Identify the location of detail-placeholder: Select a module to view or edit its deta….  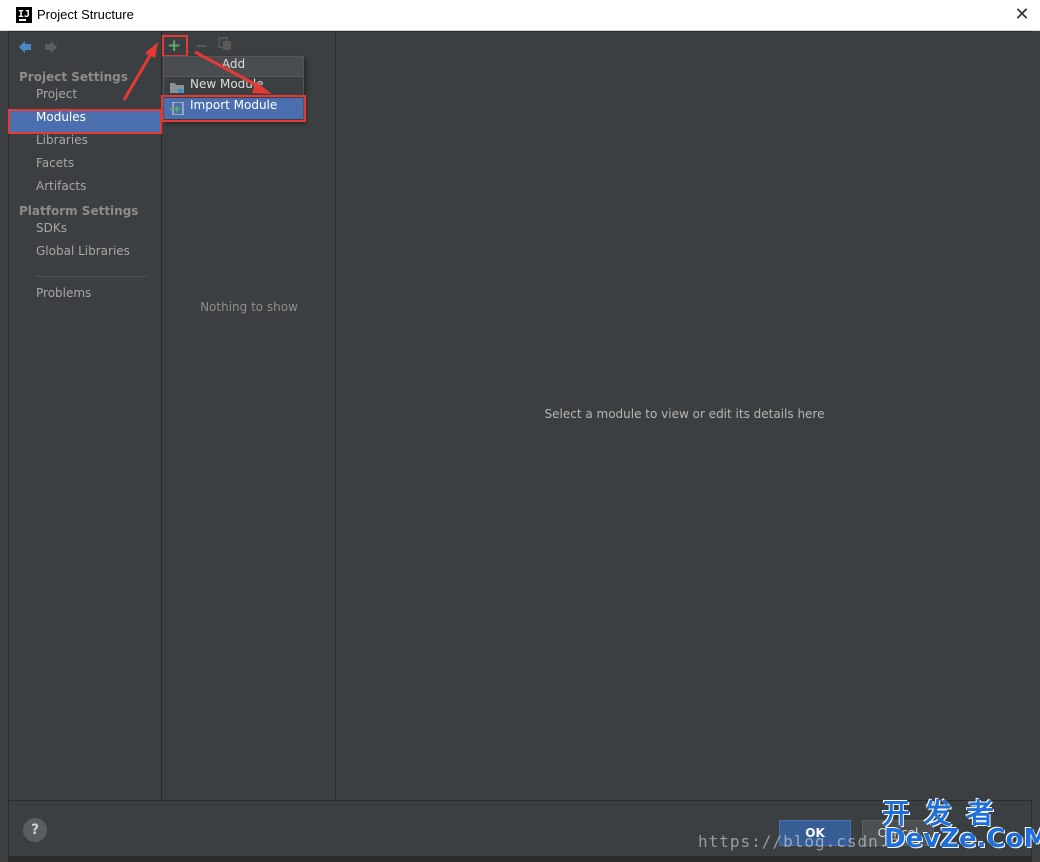
(684, 414).